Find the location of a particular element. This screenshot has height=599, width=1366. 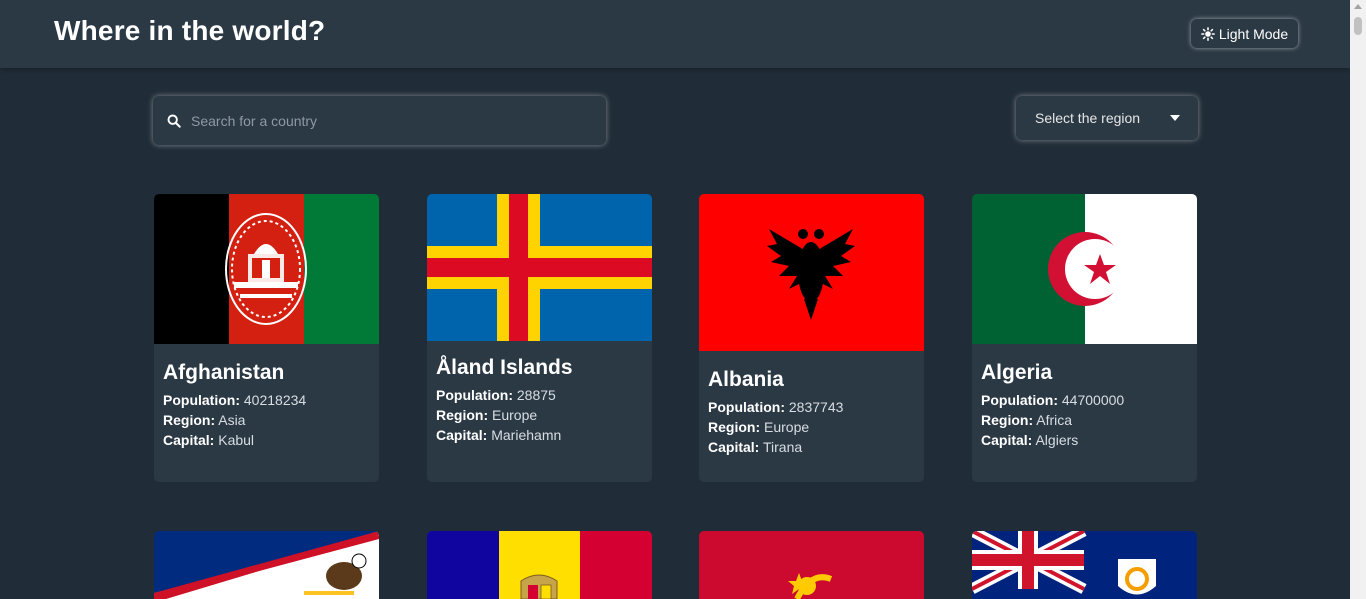

population-value: 28875 is located at coordinates (536, 395).